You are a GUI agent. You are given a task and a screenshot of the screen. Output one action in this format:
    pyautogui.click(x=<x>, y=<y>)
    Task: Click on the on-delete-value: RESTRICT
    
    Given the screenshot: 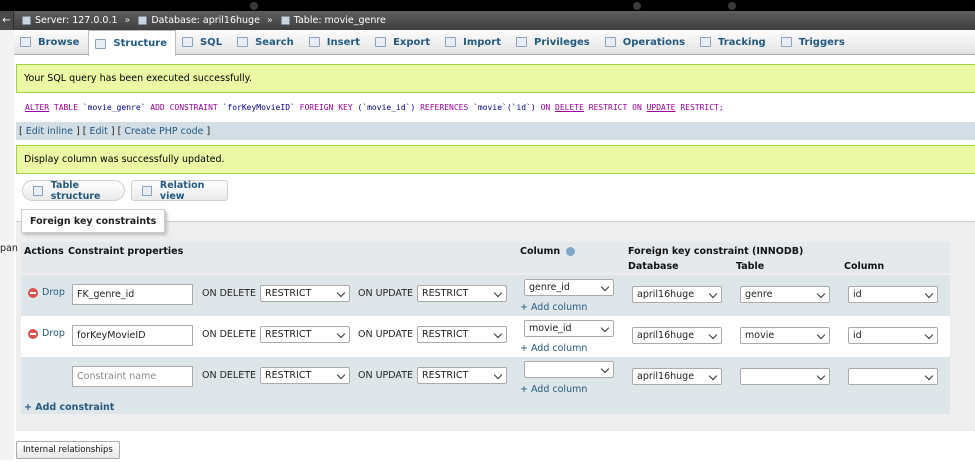 What is the action you would take?
    pyautogui.click(x=288, y=375)
    